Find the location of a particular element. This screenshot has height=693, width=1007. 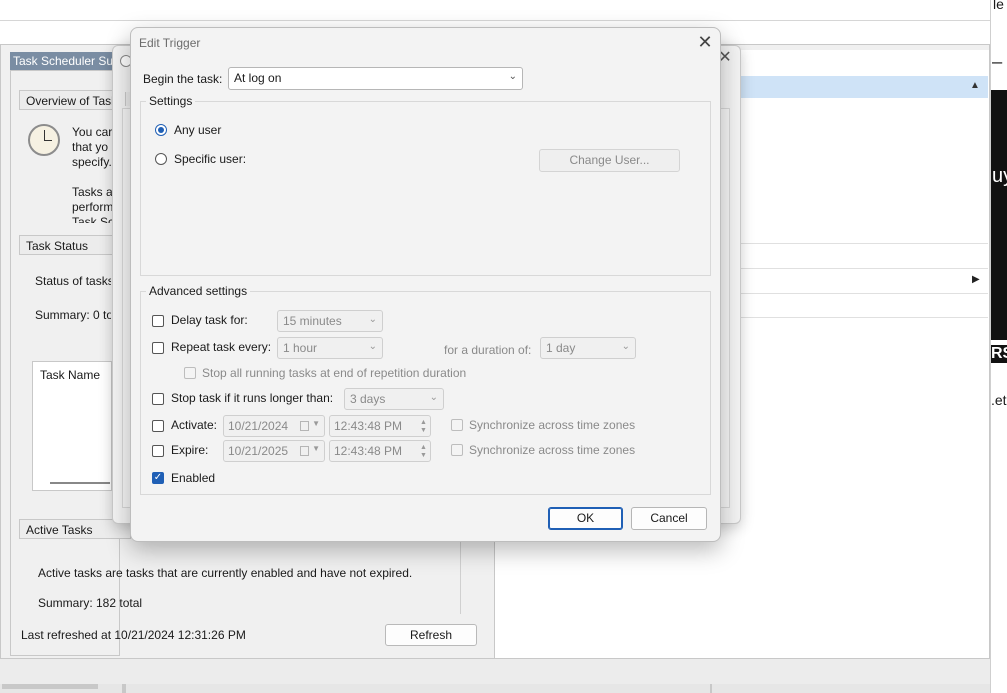

activate-label: Activate: is located at coordinates (194, 425).